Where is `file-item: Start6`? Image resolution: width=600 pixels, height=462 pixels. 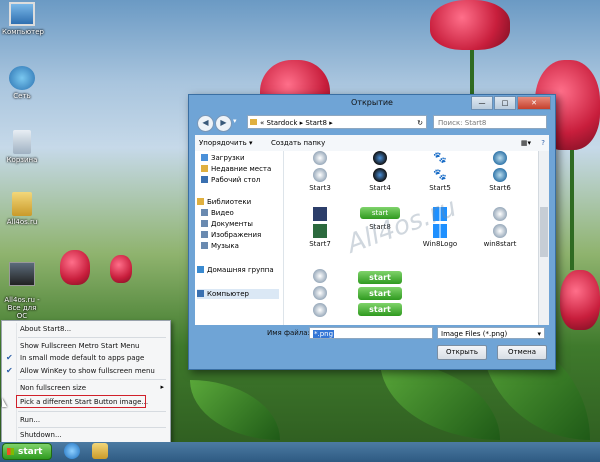 file-item: Start6 is located at coordinates (500, 171).